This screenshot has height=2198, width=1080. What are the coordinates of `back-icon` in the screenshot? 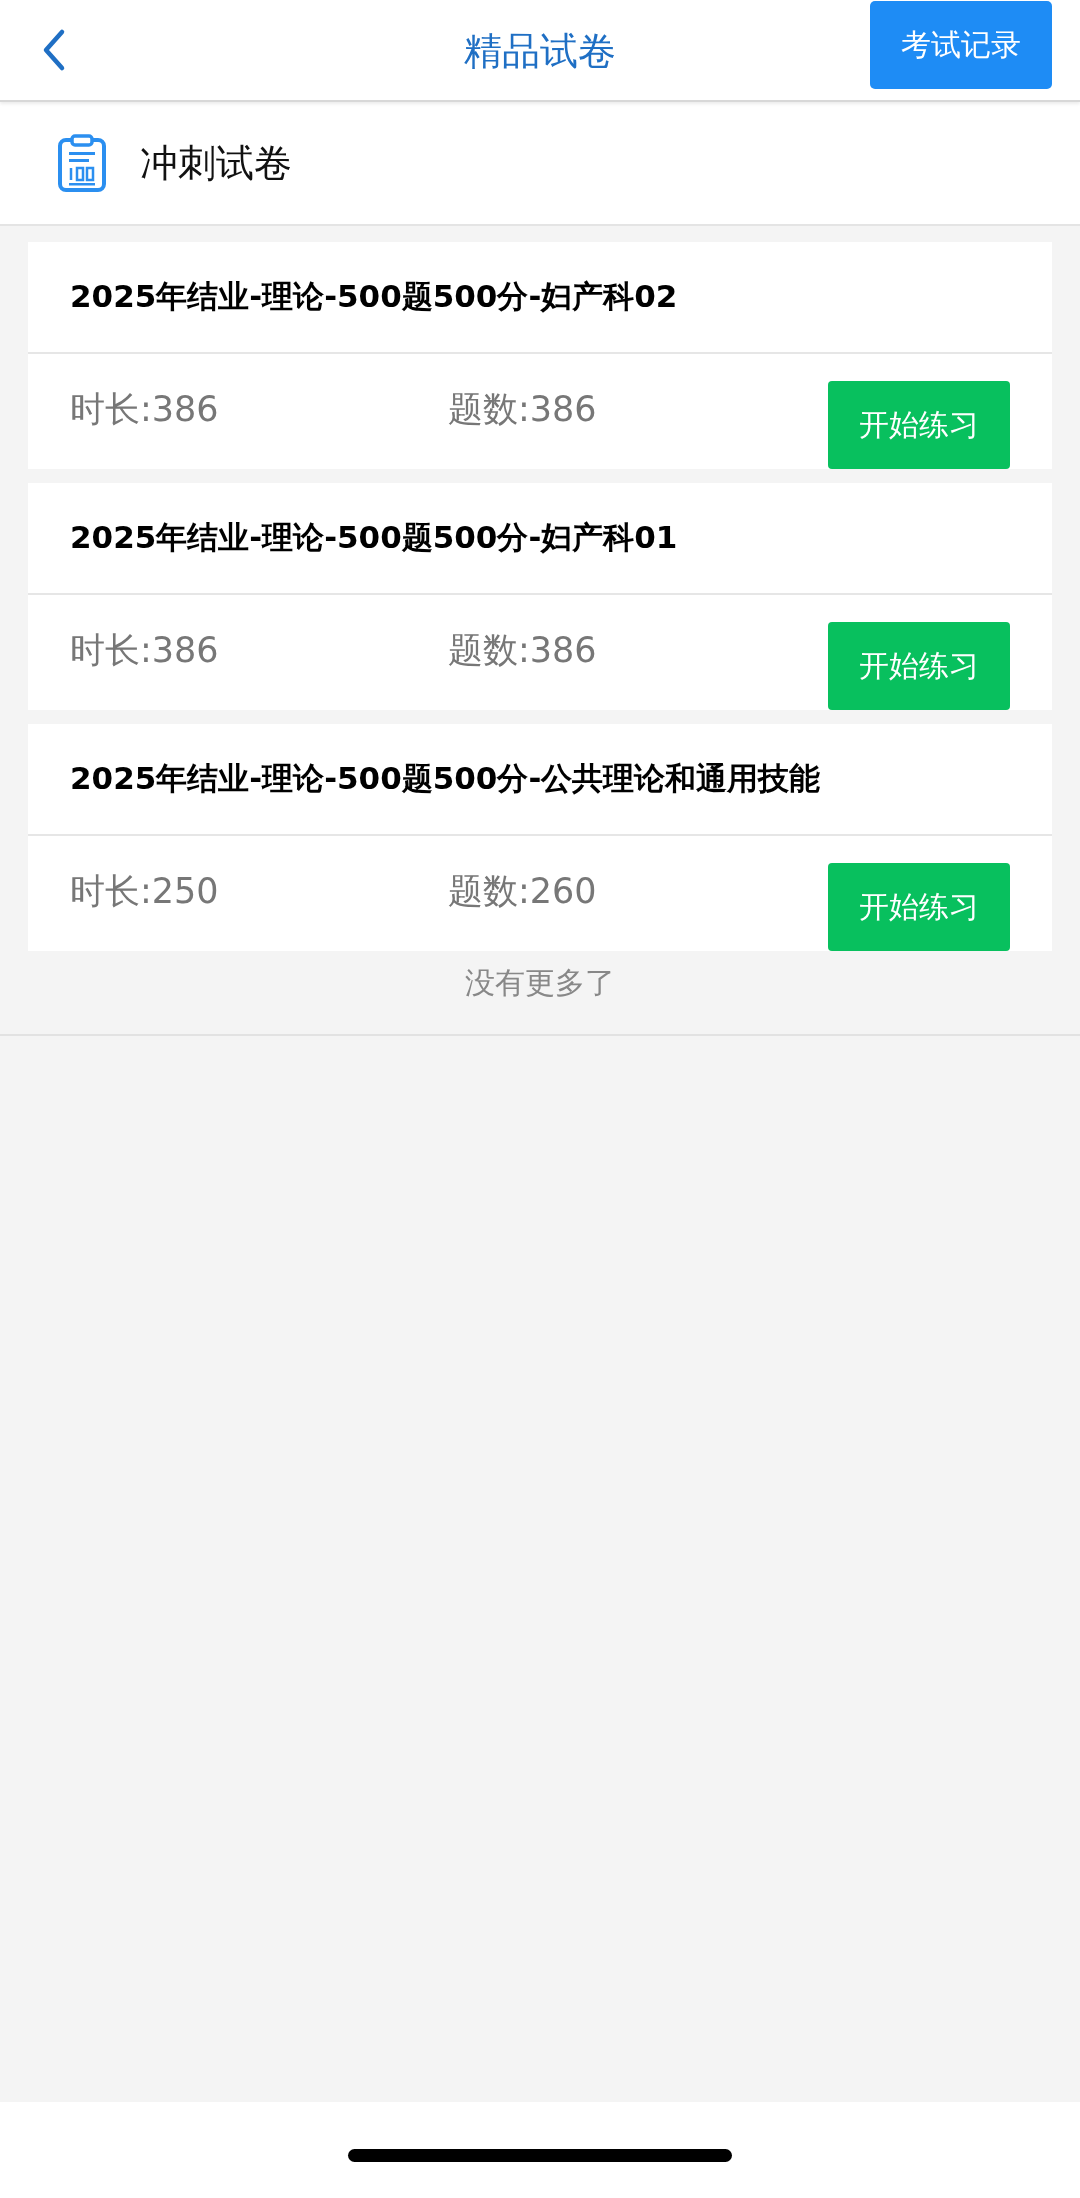 It's located at (54, 50).